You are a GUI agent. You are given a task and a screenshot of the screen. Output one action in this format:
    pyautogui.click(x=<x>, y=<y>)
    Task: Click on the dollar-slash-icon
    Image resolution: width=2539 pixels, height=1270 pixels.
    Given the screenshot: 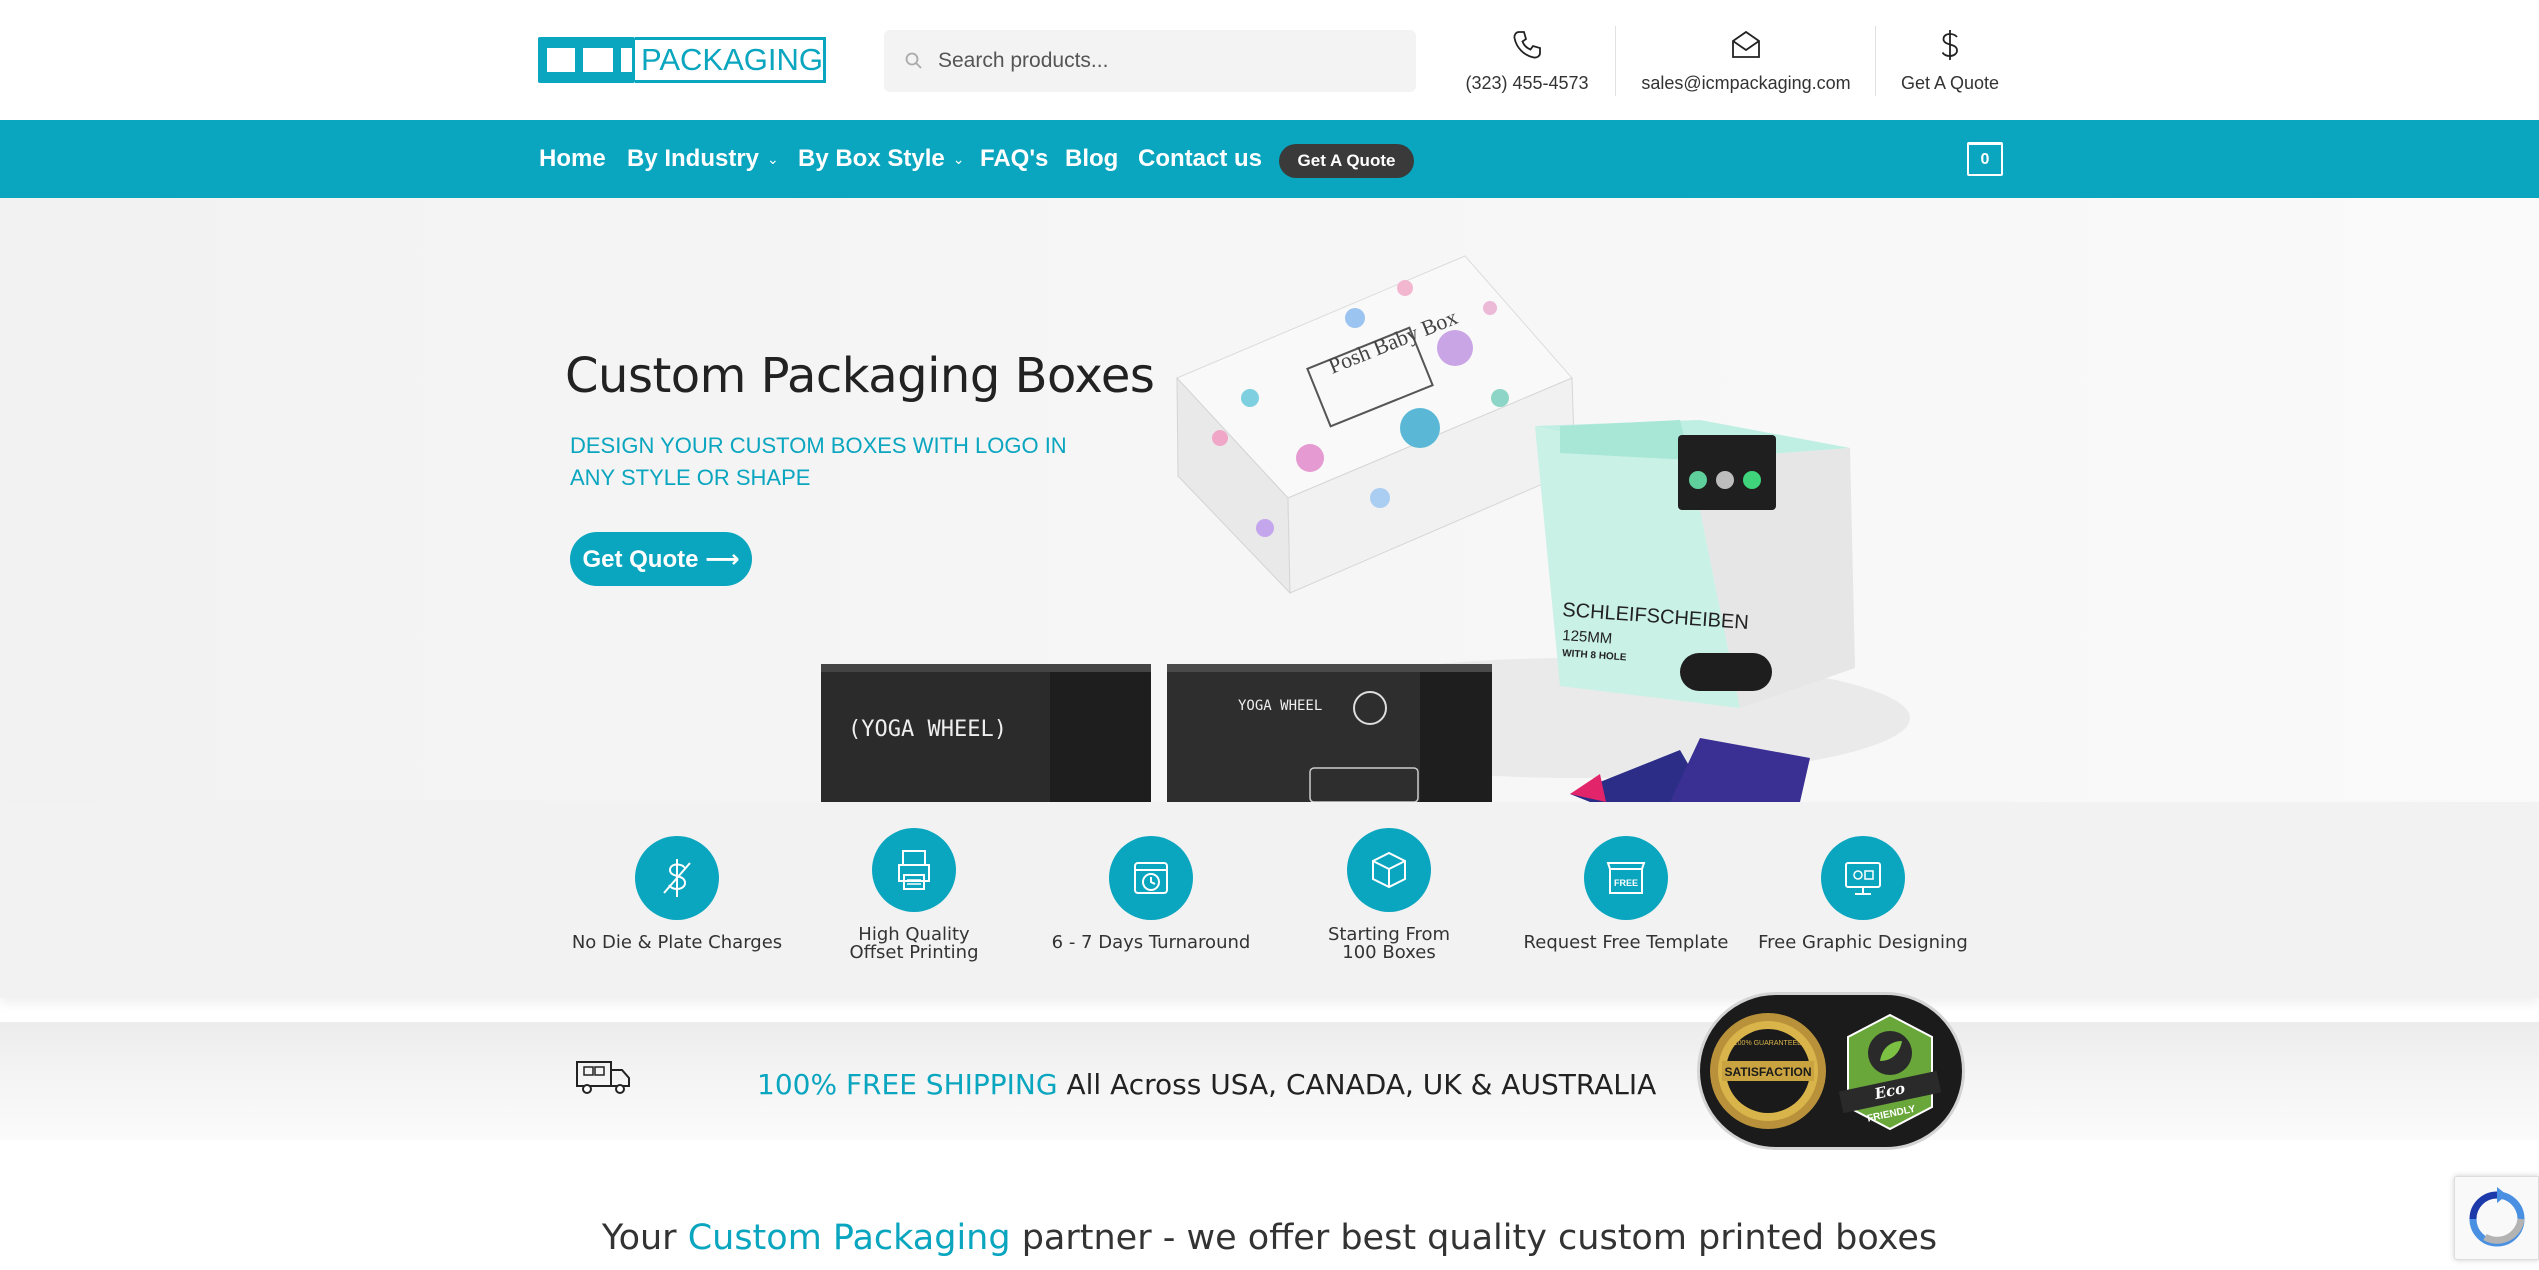 What is the action you would take?
    pyautogui.click(x=677, y=878)
    